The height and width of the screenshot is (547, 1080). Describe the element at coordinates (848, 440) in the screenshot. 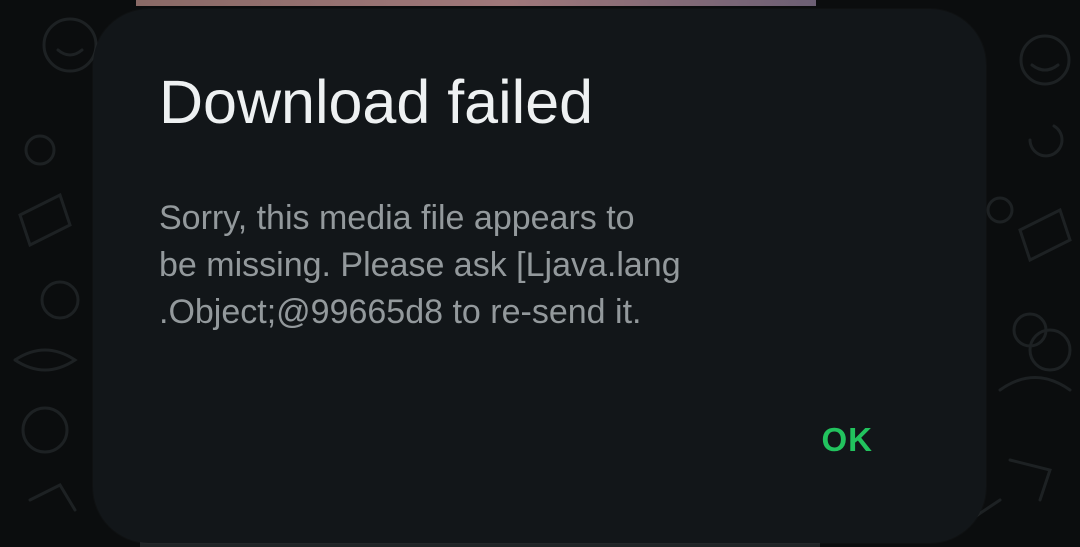

I see `ok-button: OK` at that location.